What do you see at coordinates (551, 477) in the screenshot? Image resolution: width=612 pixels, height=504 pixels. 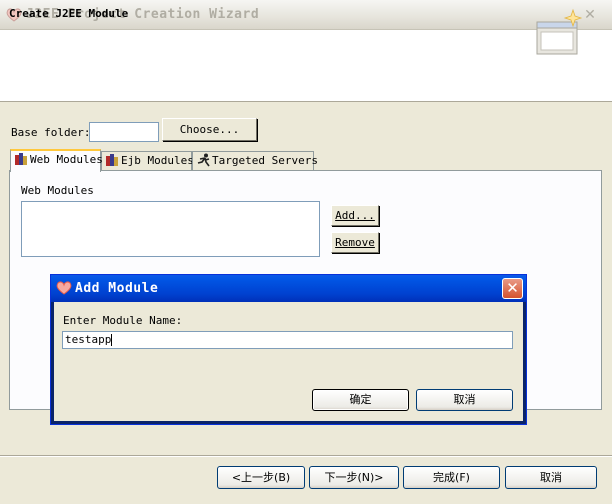 I see `cancel-button: 取消` at bounding box center [551, 477].